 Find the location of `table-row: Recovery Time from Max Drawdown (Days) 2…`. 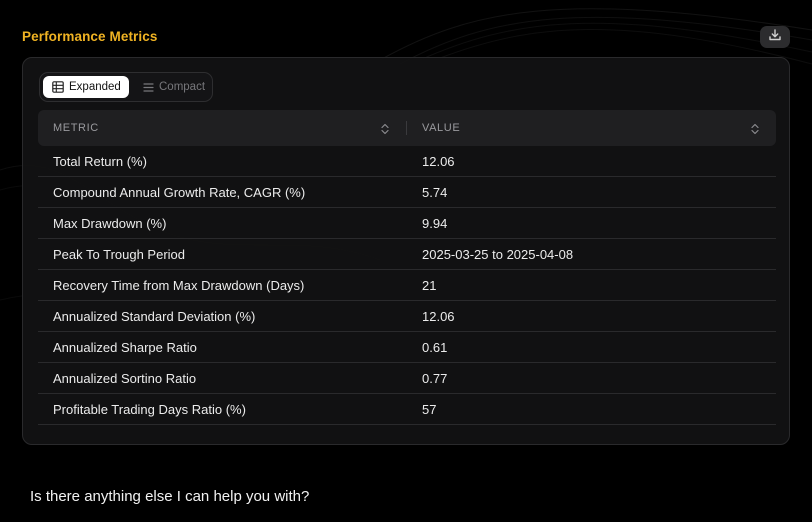

table-row: Recovery Time from Max Drawdown (Days) 2… is located at coordinates (407, 285).